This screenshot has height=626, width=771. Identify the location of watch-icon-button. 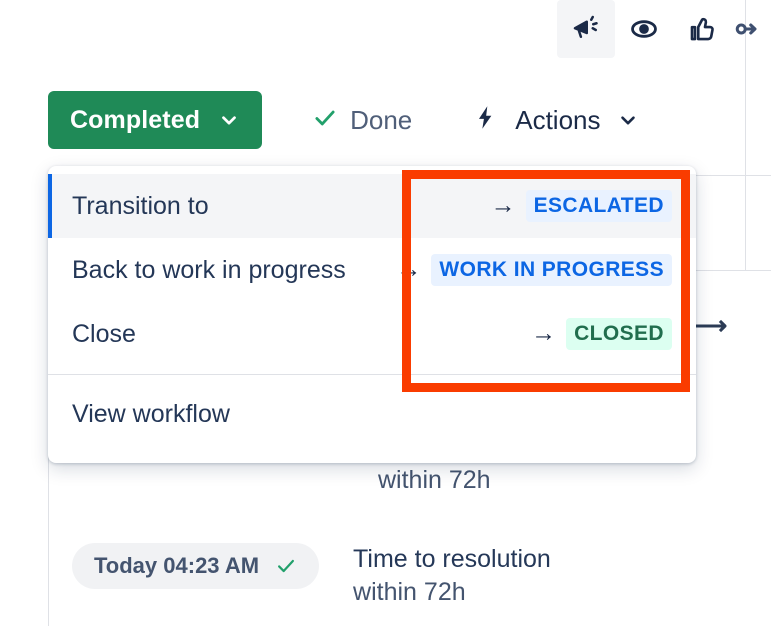
(644, 29).